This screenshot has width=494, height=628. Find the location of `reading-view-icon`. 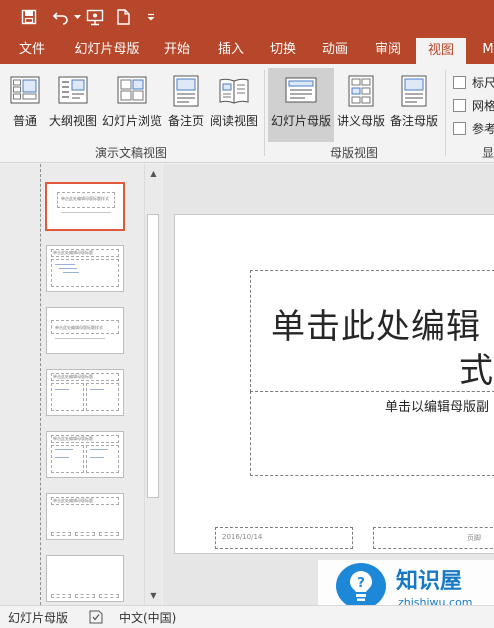

reading-view-icon is located at coordinates (234, 91).